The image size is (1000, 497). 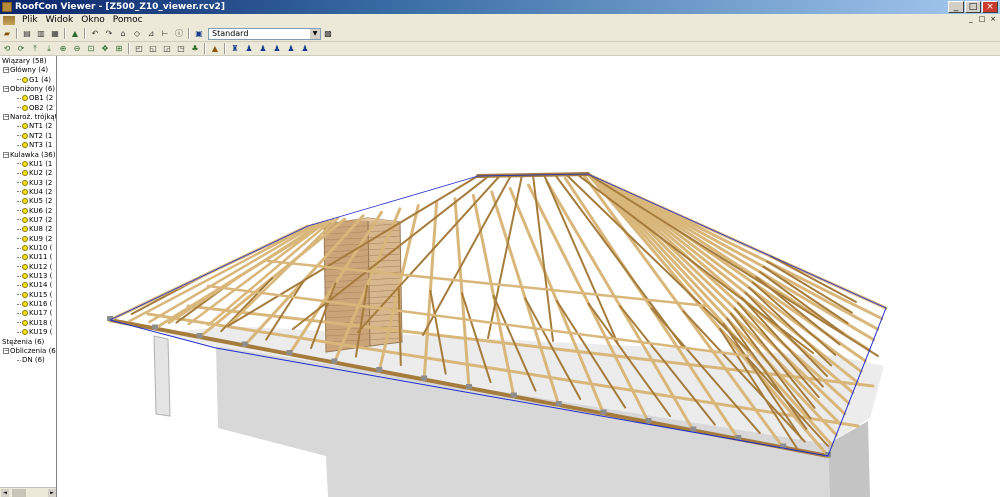 I want to click on tree-item: KU3 (2, so click(x=34, y=183).